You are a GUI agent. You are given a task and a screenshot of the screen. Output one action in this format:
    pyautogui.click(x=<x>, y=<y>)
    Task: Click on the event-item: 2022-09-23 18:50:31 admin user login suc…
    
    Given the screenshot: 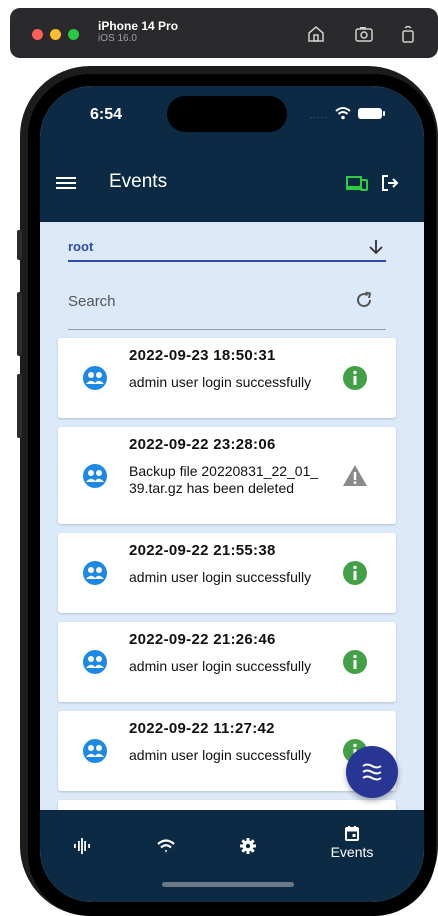 What is the action you would take?
    pyautogui.click(x=227, y=378)
    